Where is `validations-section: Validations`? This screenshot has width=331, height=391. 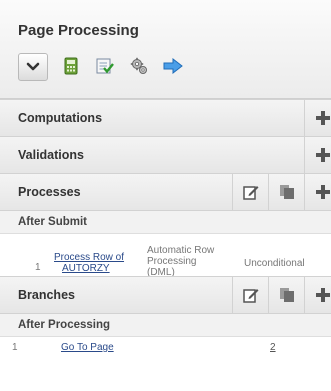
validations-section: Validations is located at coordinates (165, 155).